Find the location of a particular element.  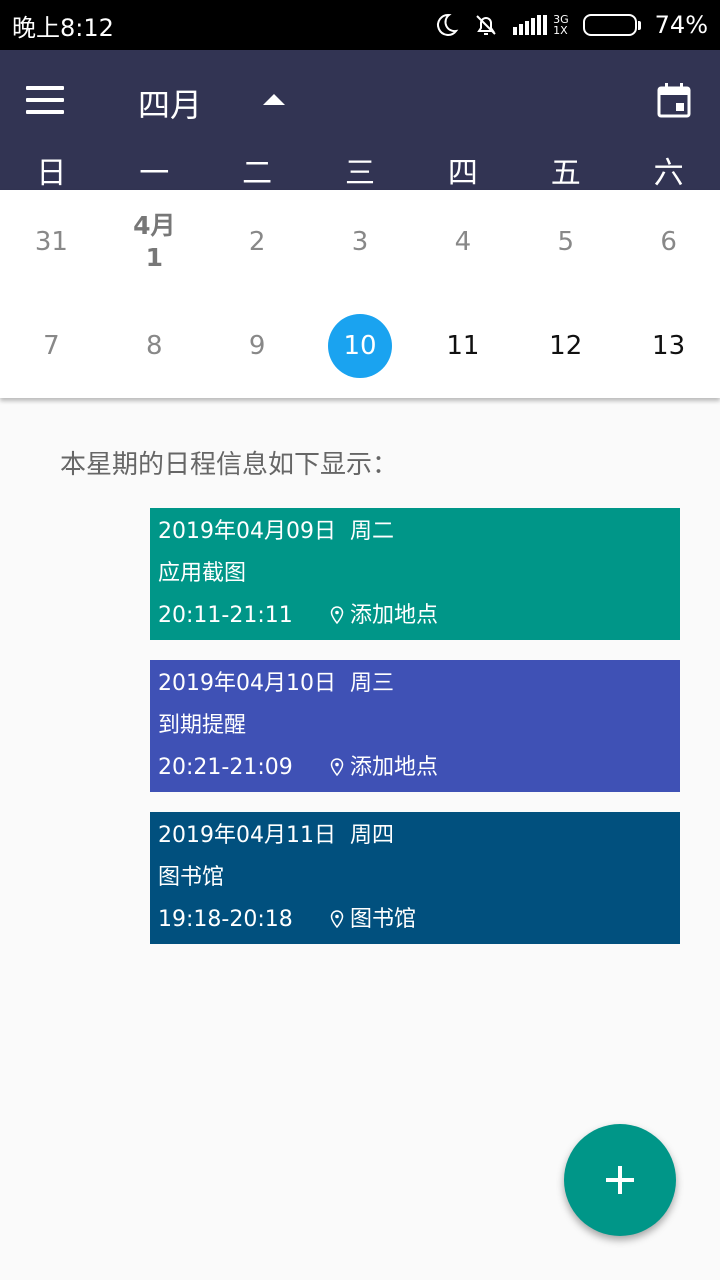

calendar-day: 9 is located at coordinates (257, 346).